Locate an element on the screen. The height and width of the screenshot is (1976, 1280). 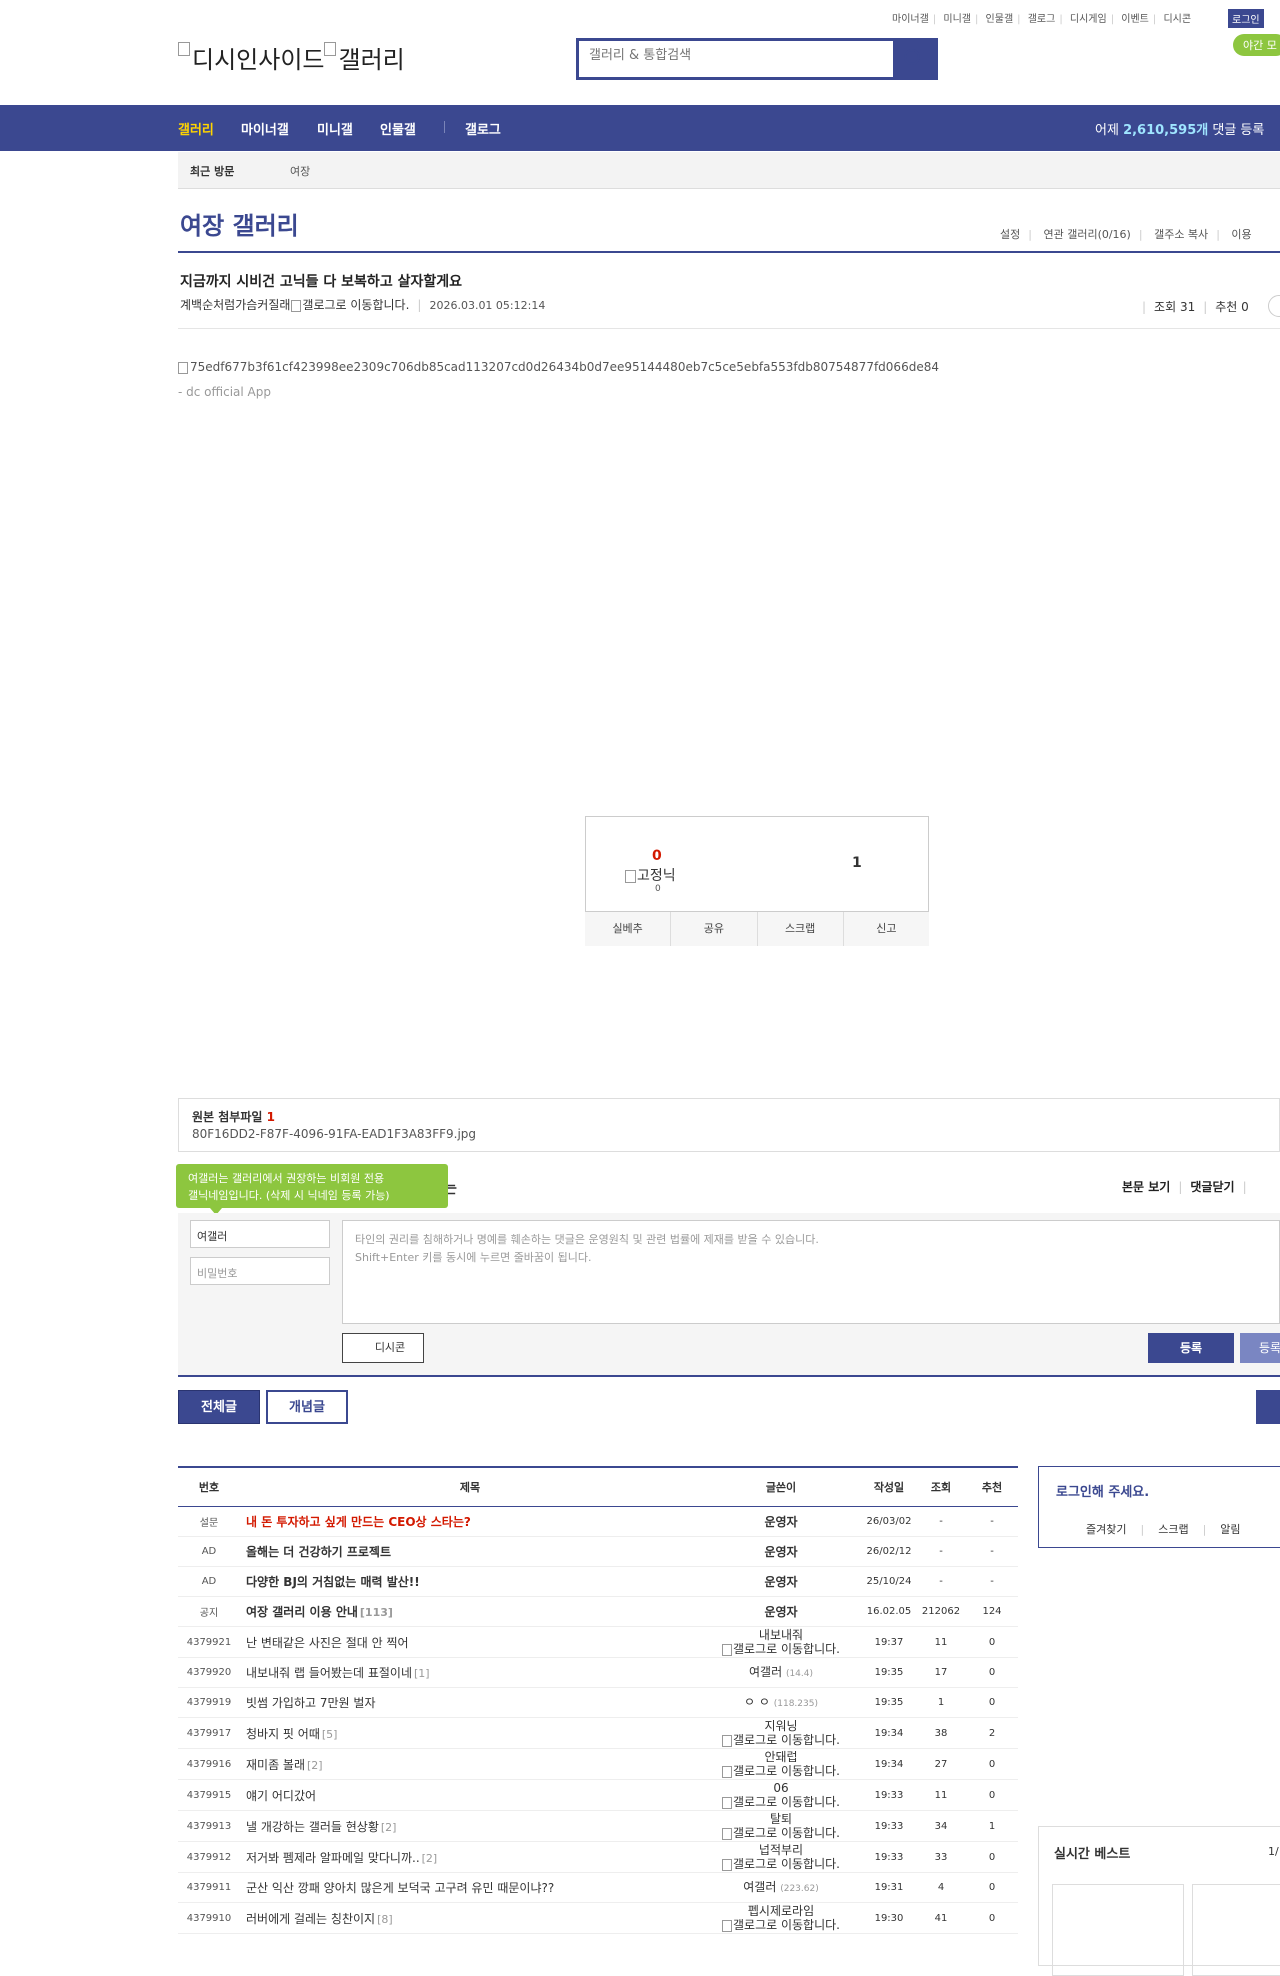
nav-galog: 갤로그 is located at coordinates (483, 128).